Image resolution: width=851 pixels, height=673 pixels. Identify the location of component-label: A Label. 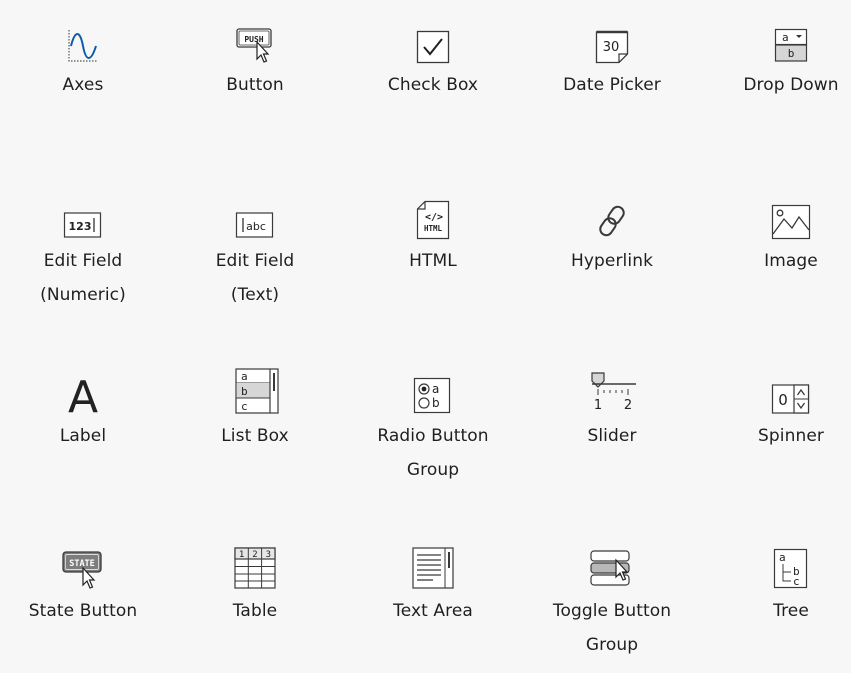
(84, 402).